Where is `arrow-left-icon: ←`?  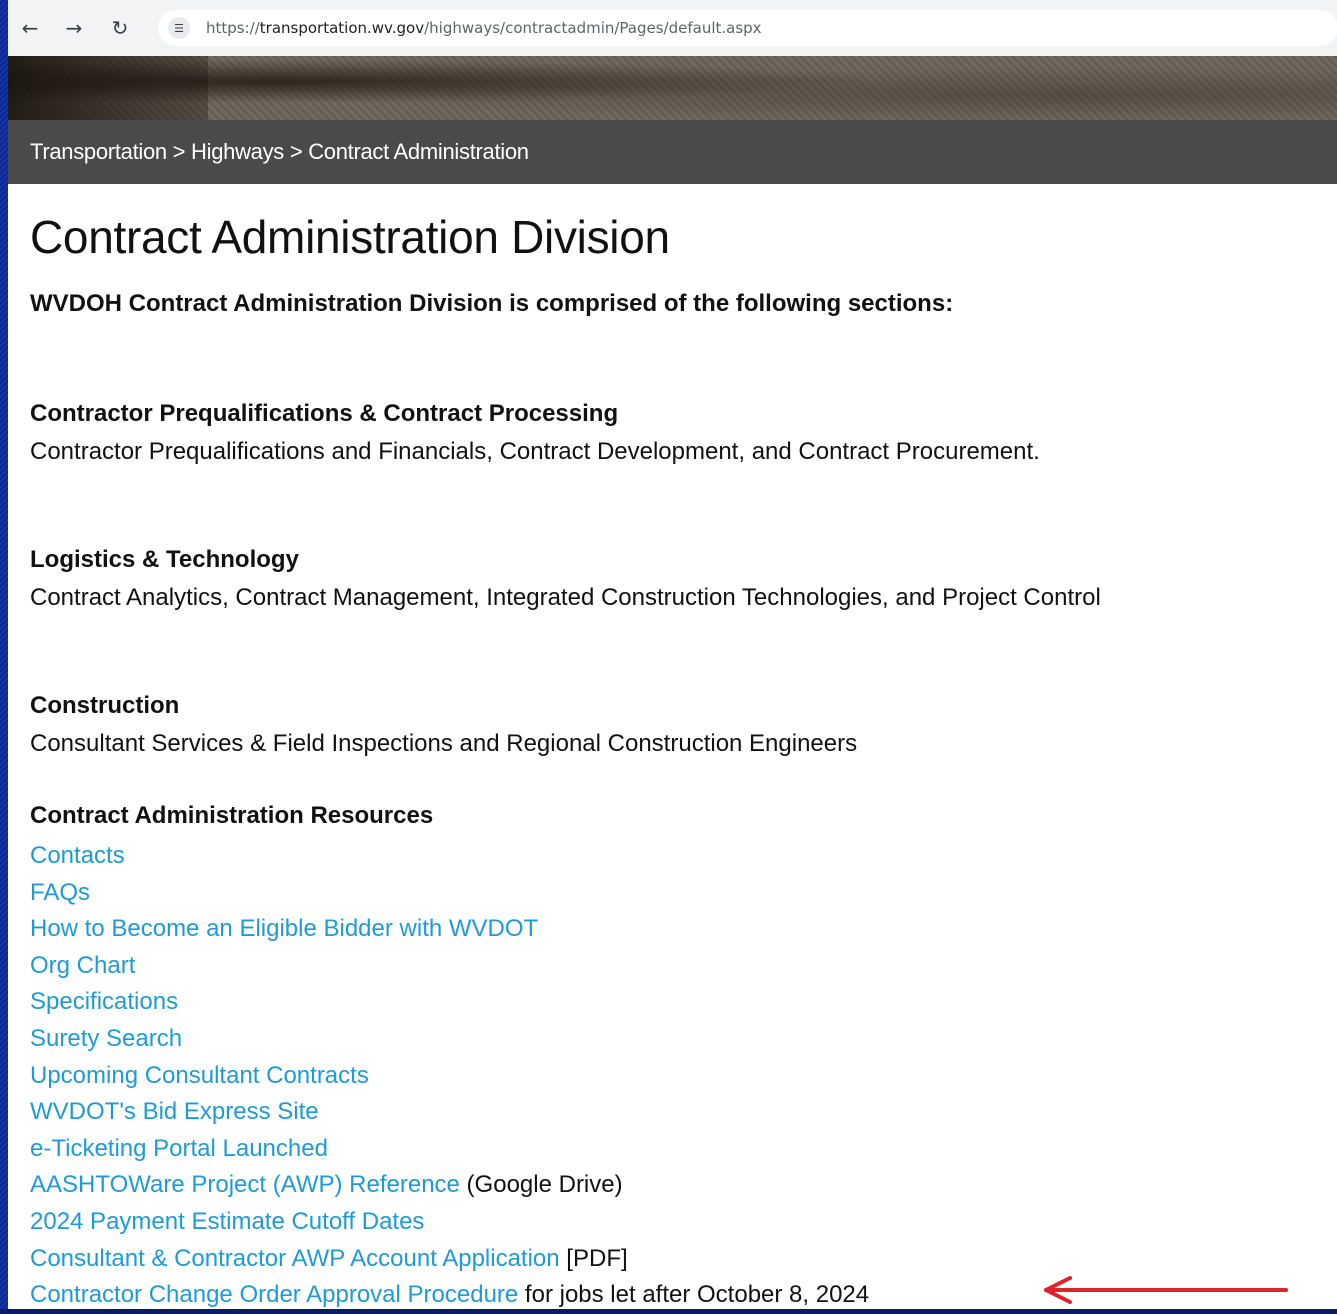 arrow-left-icon: ← is located at coordinates (30, 28).